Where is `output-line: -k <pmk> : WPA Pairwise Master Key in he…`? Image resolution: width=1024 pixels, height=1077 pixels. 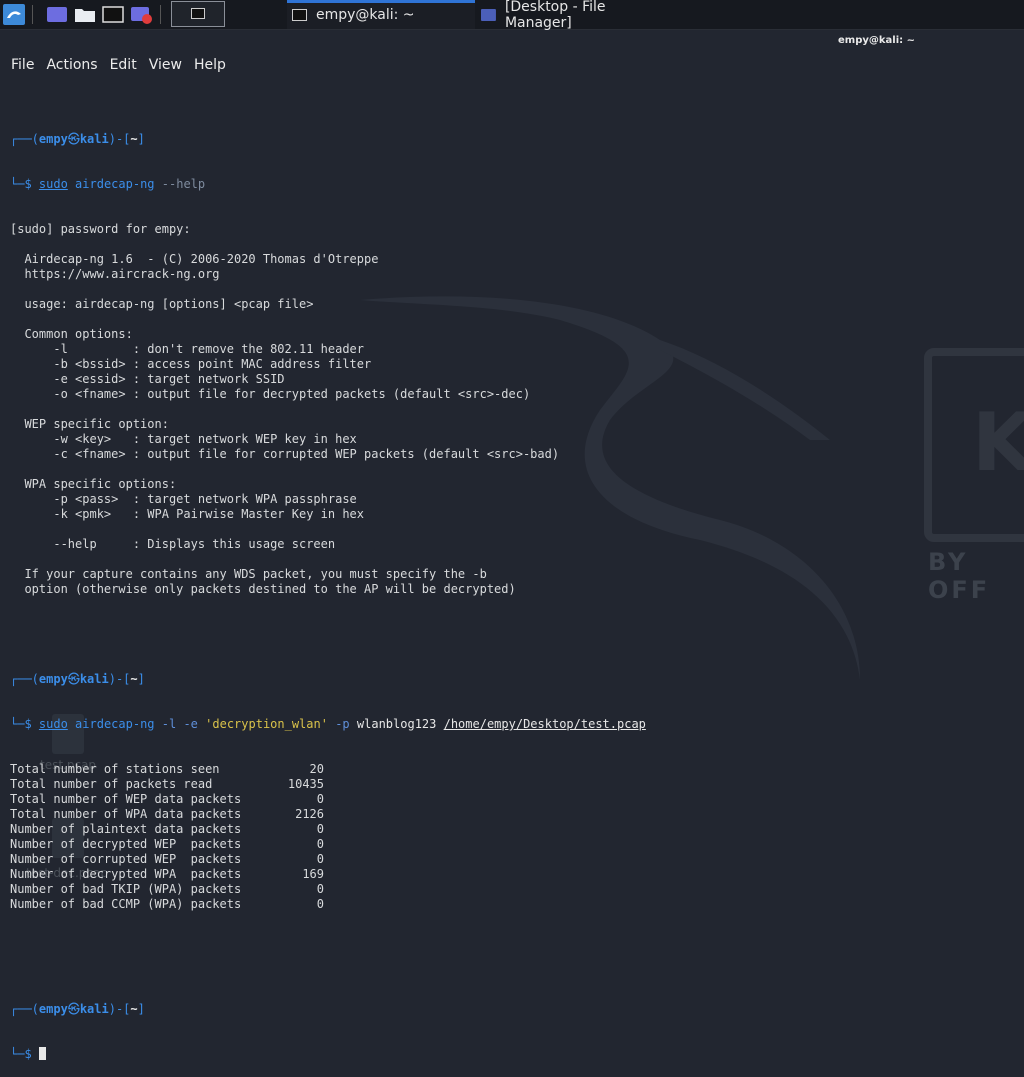
output-line: -k <pmk> : WPA Pairwise Master Key in he… is located at coordinates (187, 514).